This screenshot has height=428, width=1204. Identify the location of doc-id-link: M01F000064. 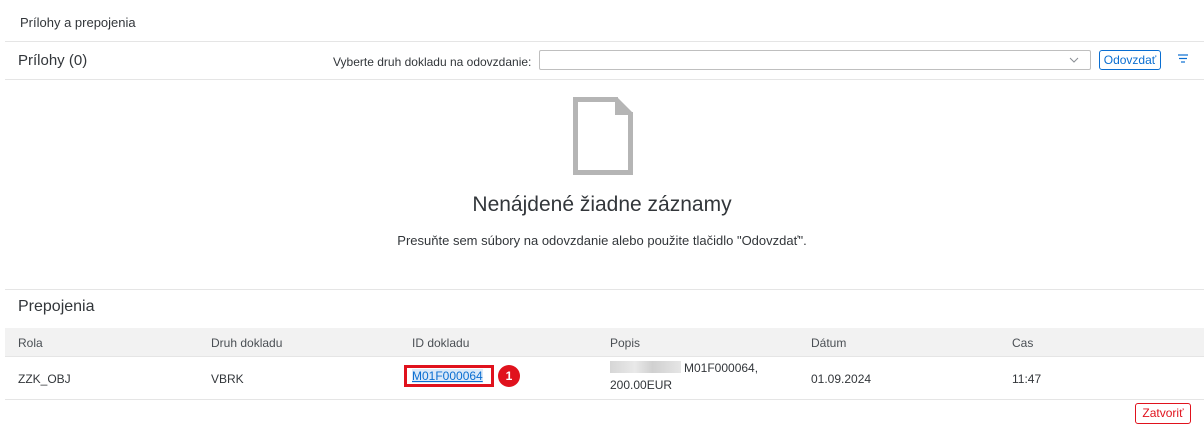
(447, 376).